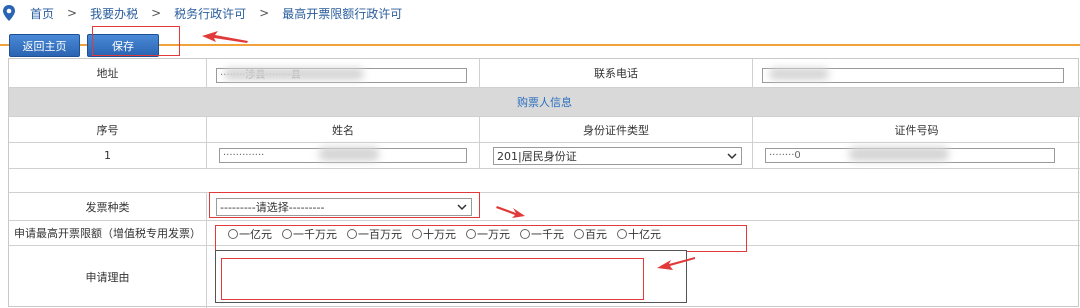 The height and width of the screenshot is (308, 1080). What do you see at coordinates (616, 73) in the screenshot?
I see `phone-label: 联系电话` at bounding box center [616, 73].